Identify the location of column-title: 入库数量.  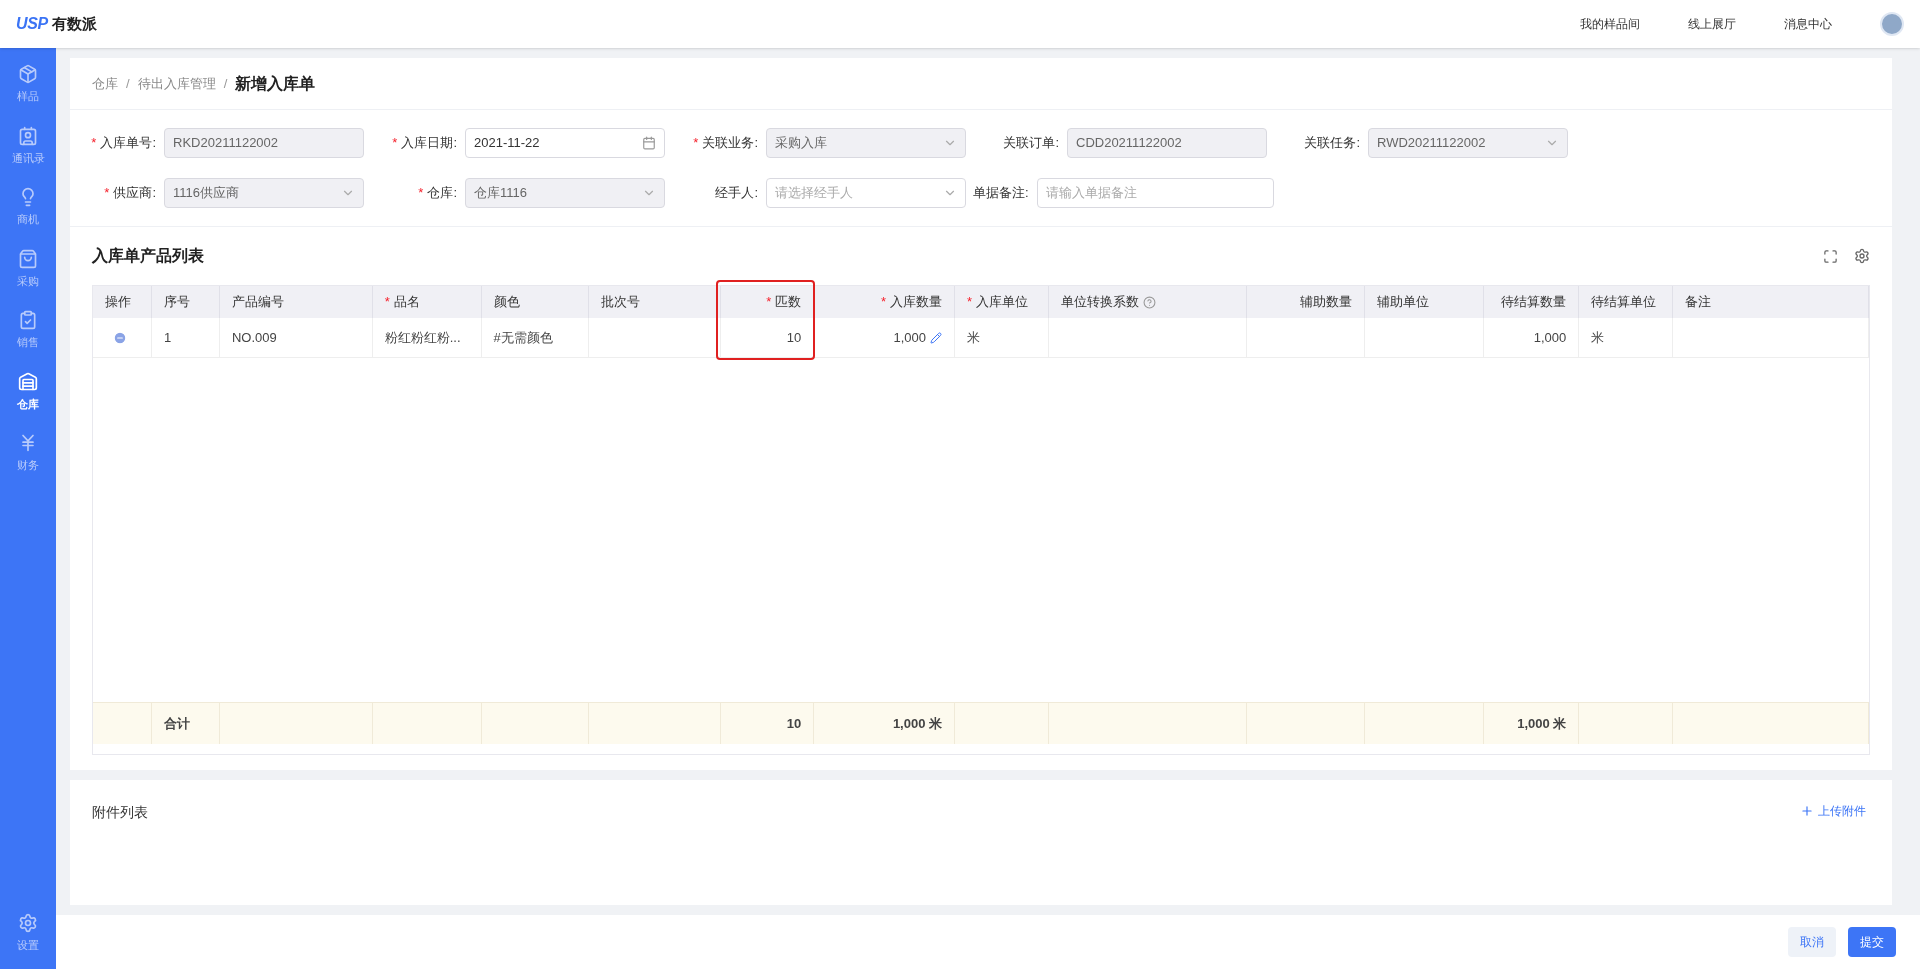
(916, 302).